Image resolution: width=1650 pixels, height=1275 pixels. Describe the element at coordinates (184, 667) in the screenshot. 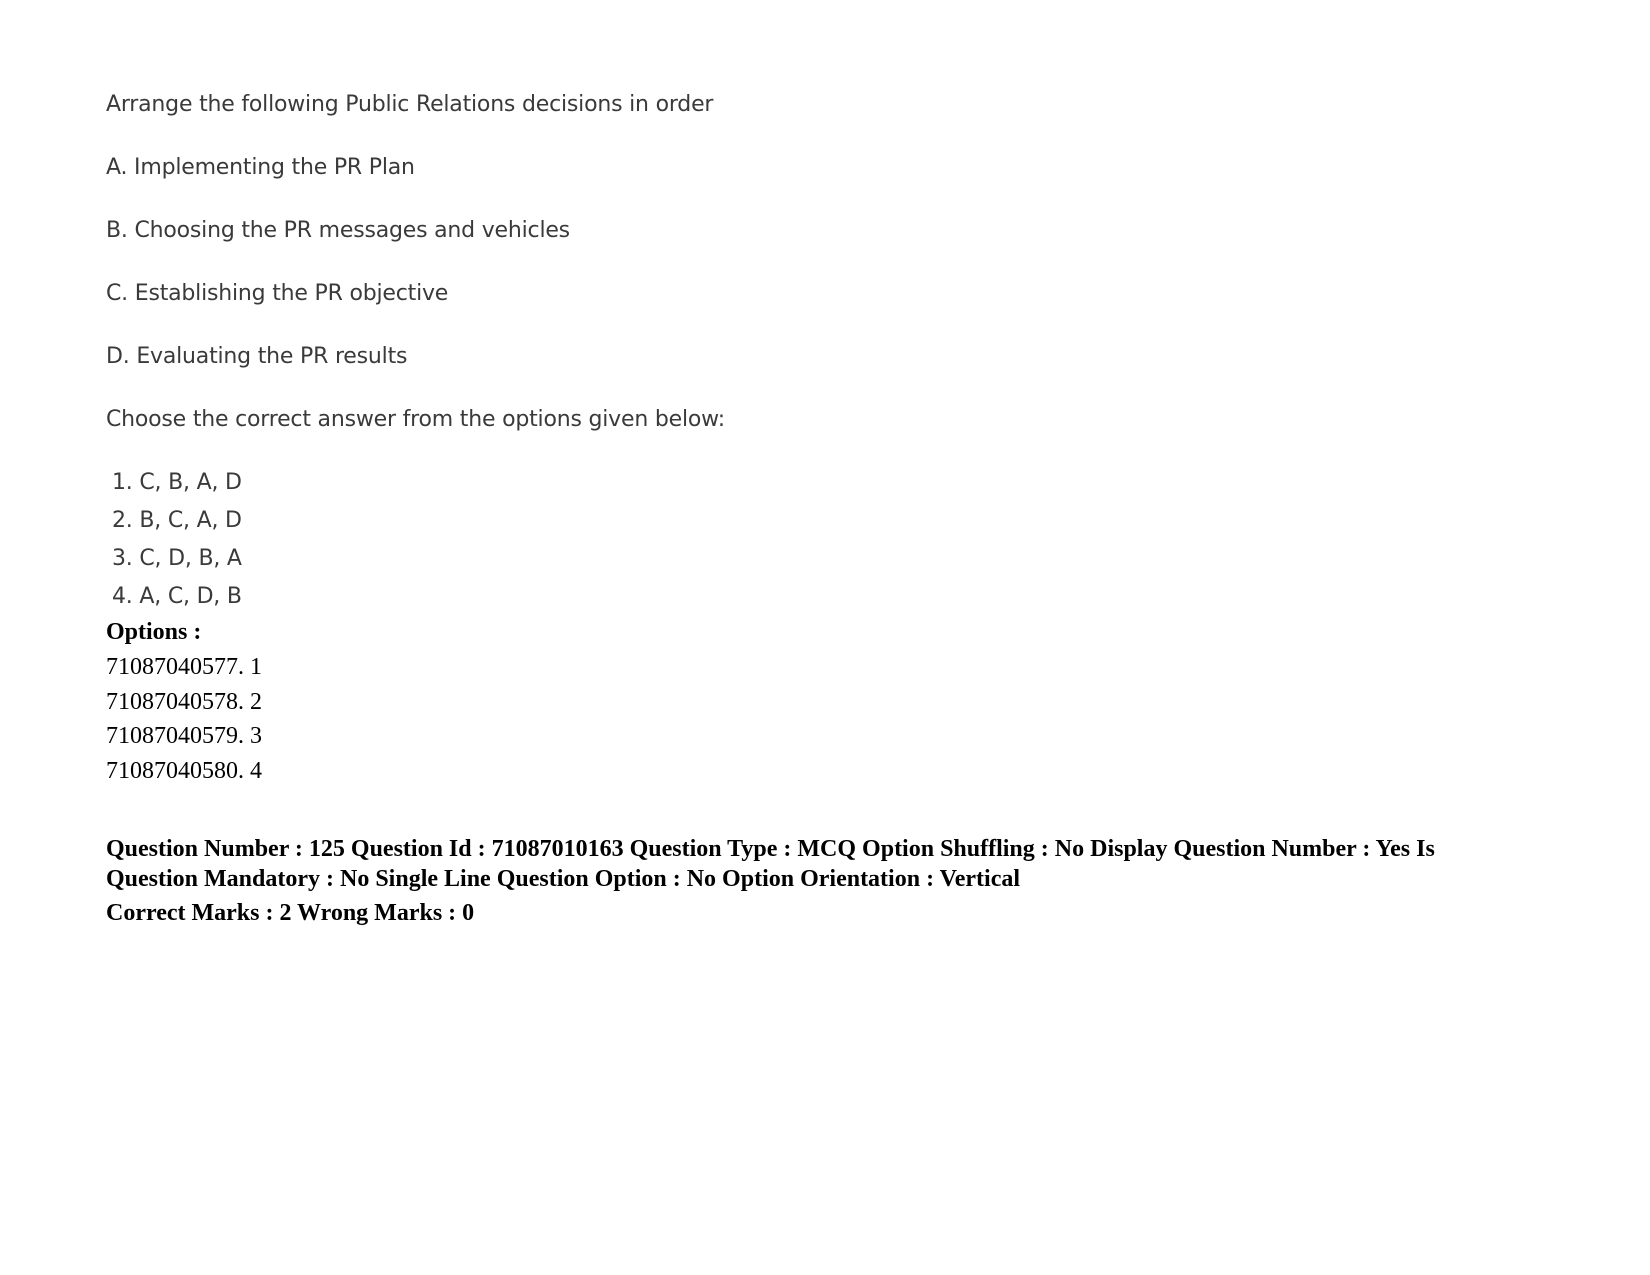

I see `option-1: 71087040577. 1` at that location.